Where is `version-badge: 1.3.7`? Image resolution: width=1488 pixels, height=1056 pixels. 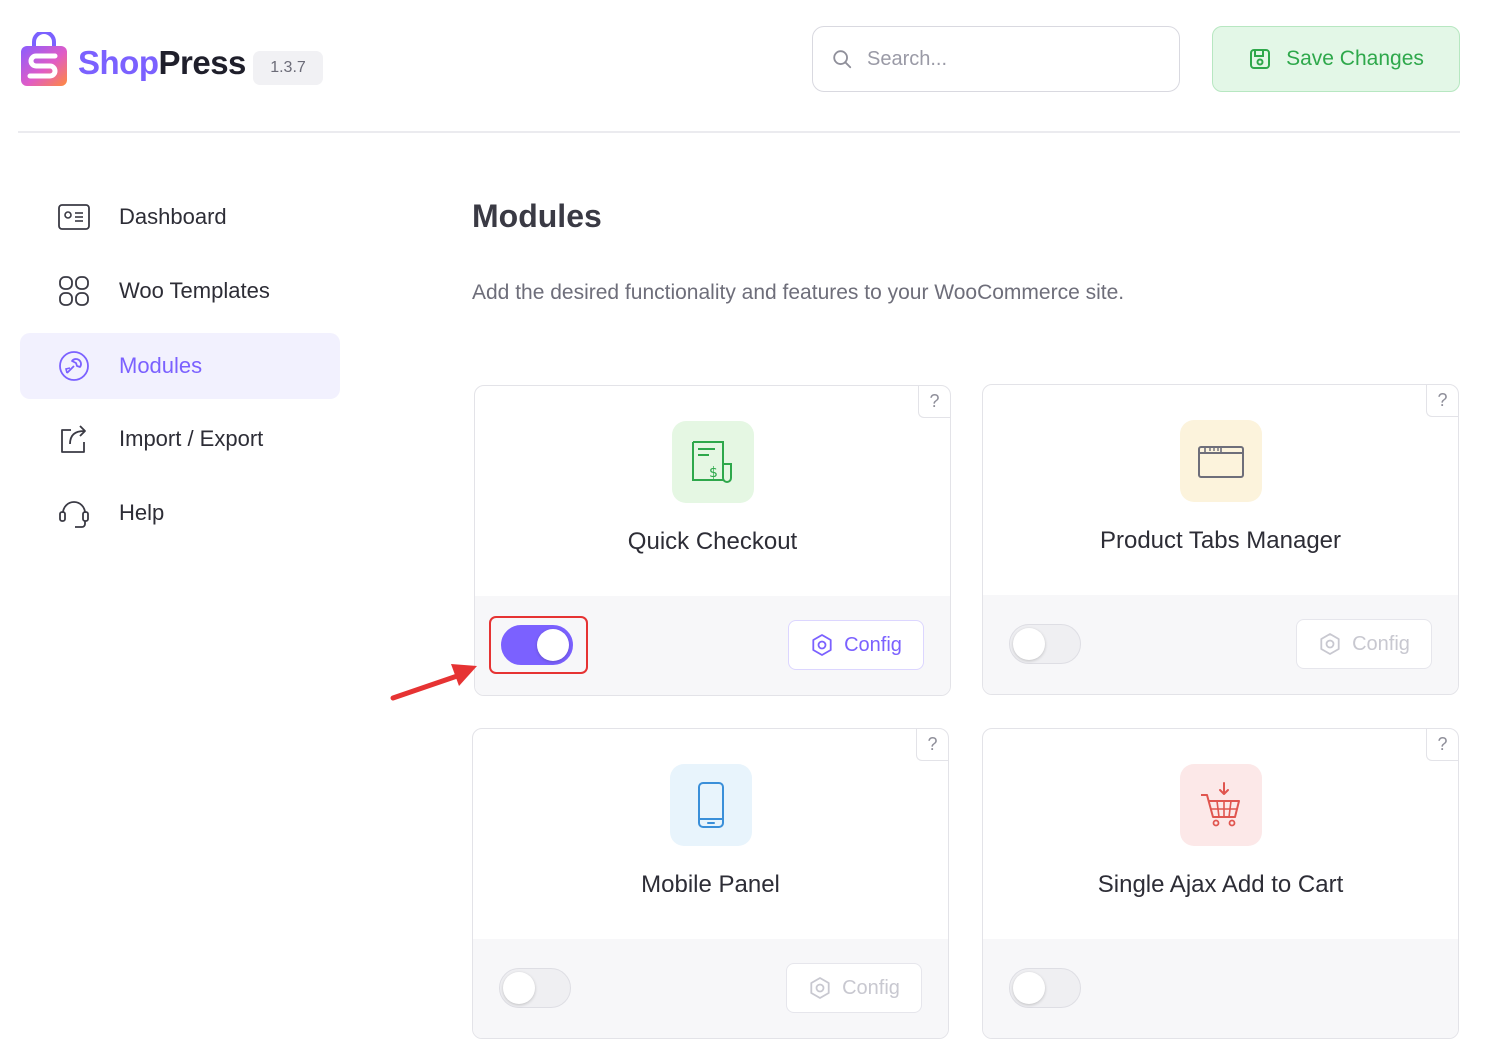
version-badge: 1.3.7 is located at coordinates (288, 68).